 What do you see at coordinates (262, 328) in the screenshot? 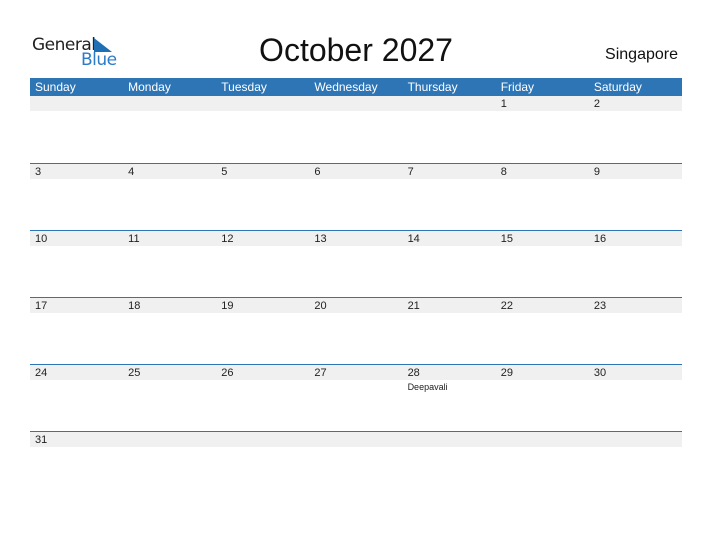
I see `day-cell: 19` at bounding box center [262, 328].